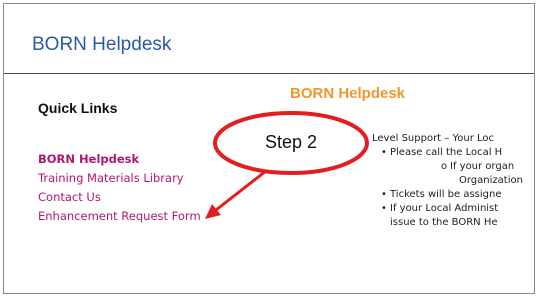  I want to click on content-line-text: Organization, so click(491, 180).